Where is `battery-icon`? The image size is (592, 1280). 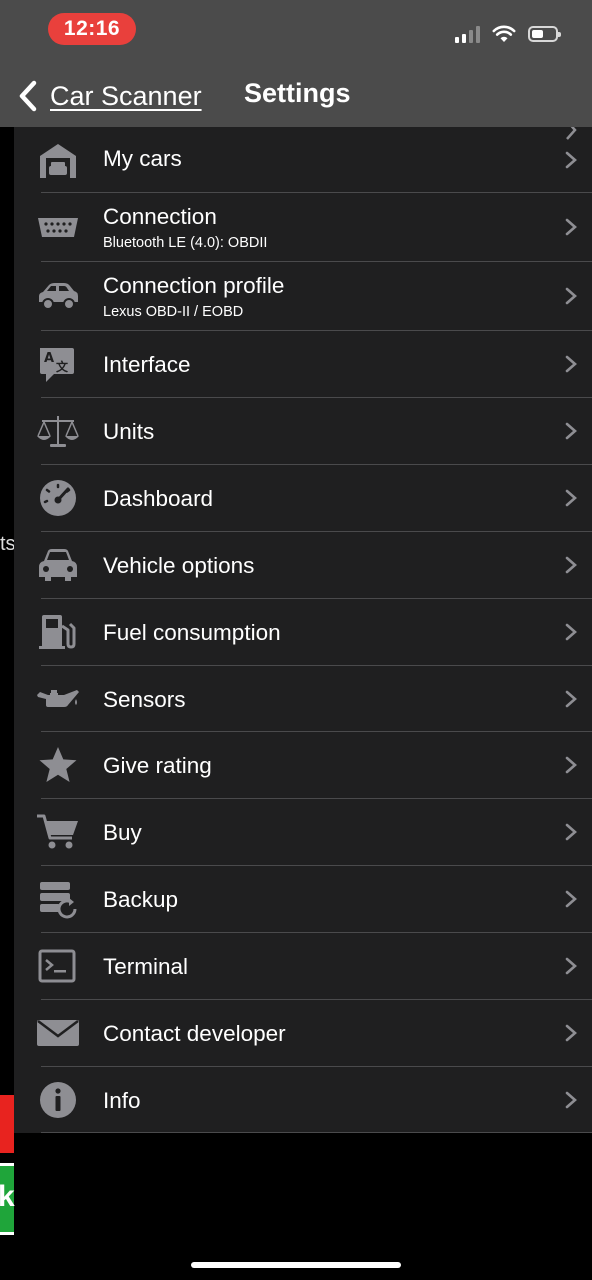 battery-icon is located at coordinates (544, 34).